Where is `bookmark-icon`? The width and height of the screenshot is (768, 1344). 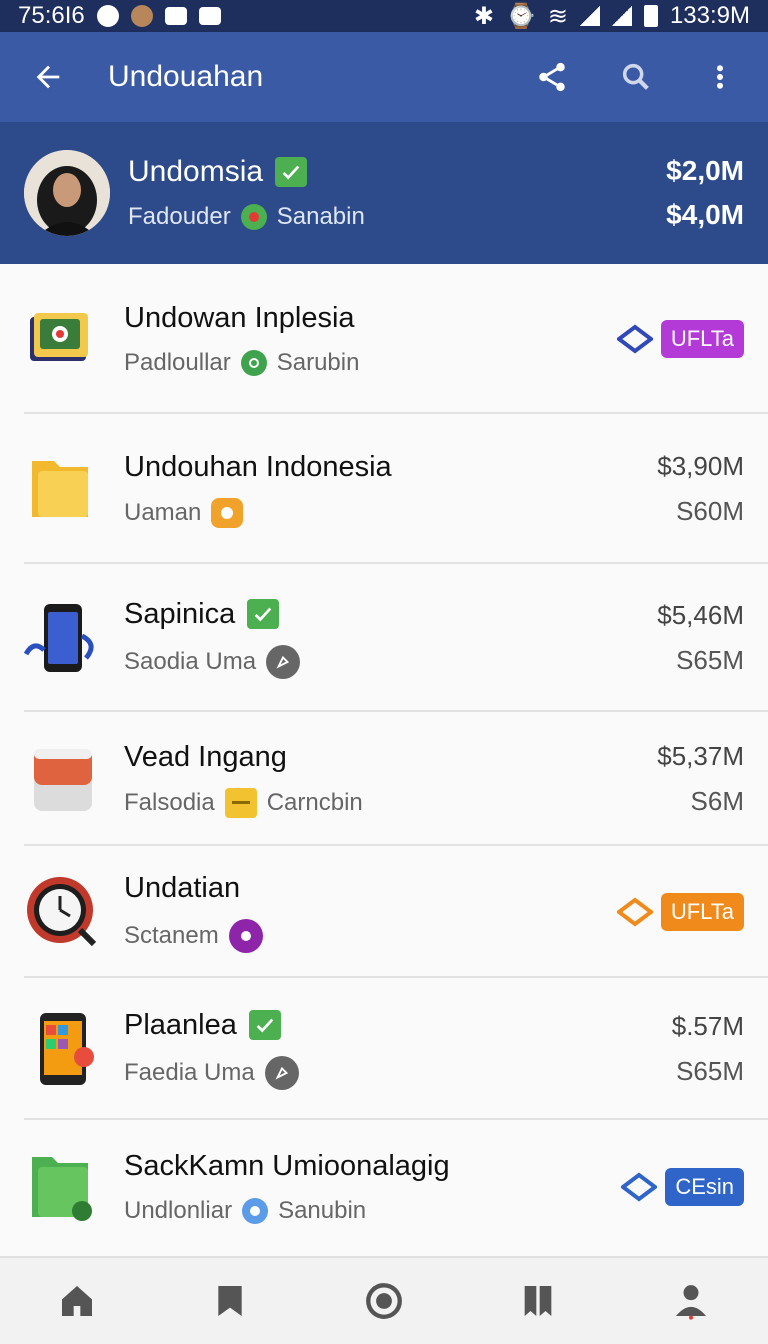 bookmark-icon is located at coordinates (230, 1301).